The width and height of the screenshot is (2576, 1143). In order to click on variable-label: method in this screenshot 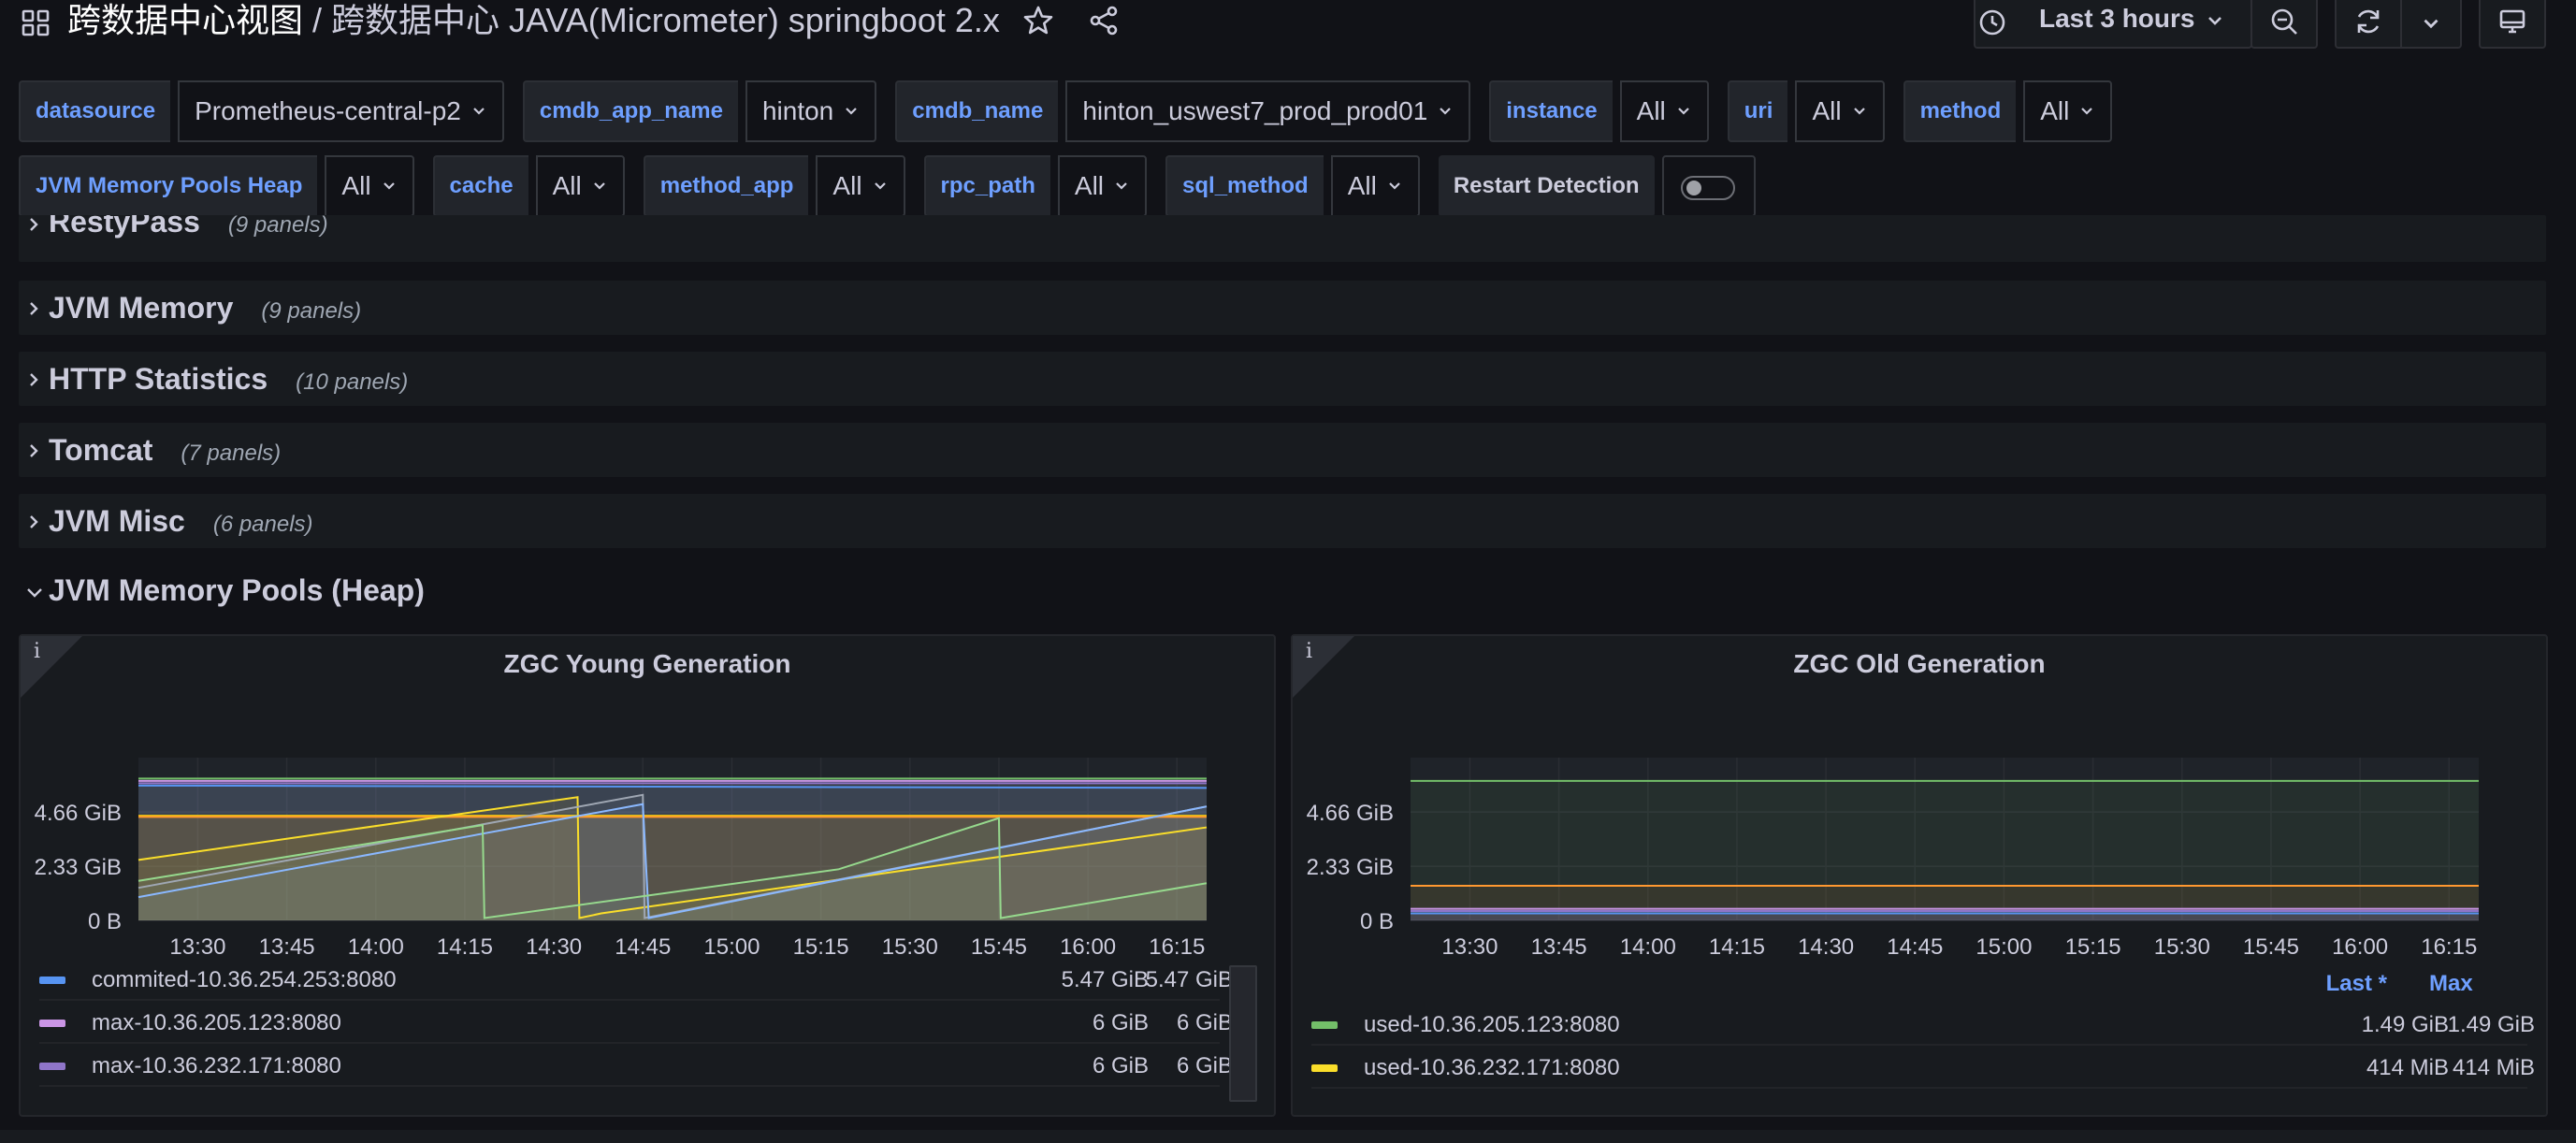, I will do `click(1960, 111)`.